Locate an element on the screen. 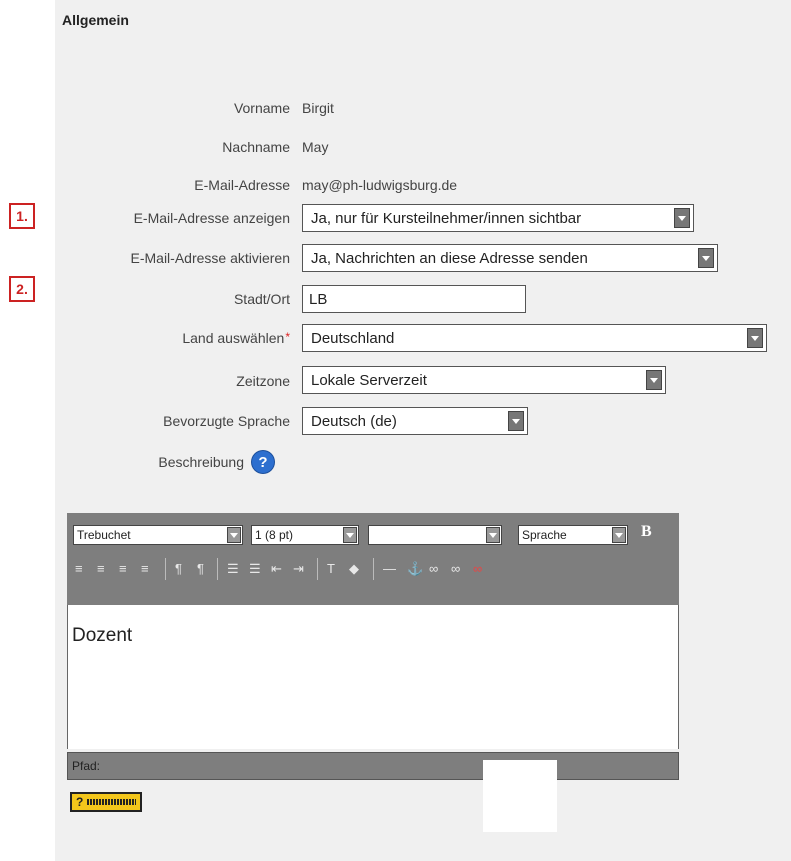 This screenshot has width=791, height=861. country-select: Deutschland is located at coordinates (534, 338).